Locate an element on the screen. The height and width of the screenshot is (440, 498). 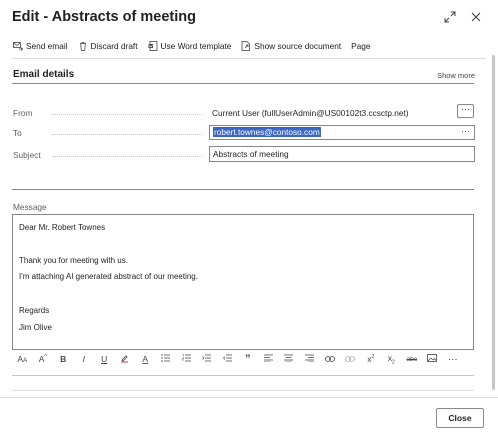
font-color-button: A is located at coordinates (145, 359).